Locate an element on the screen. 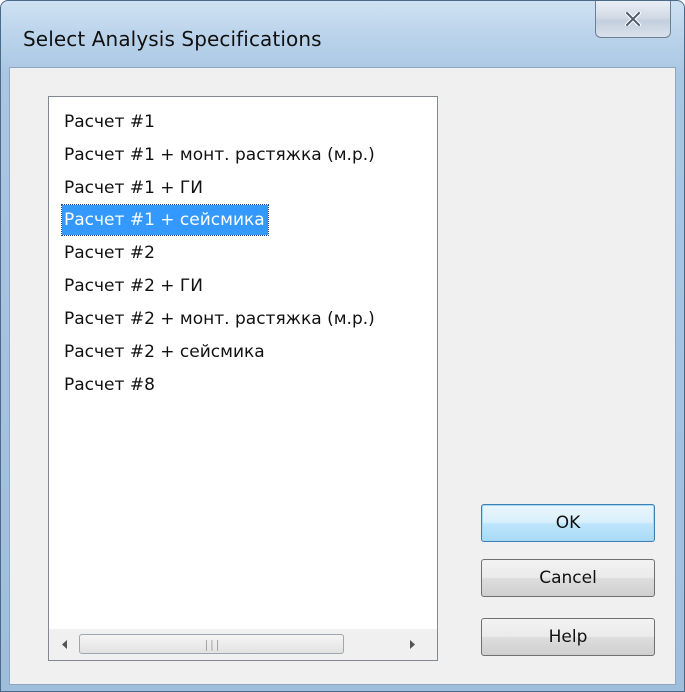 This screenshot has width=685, height=692. list-item: Расчет #1 + сейсмика is located at coordinates (165, 220).